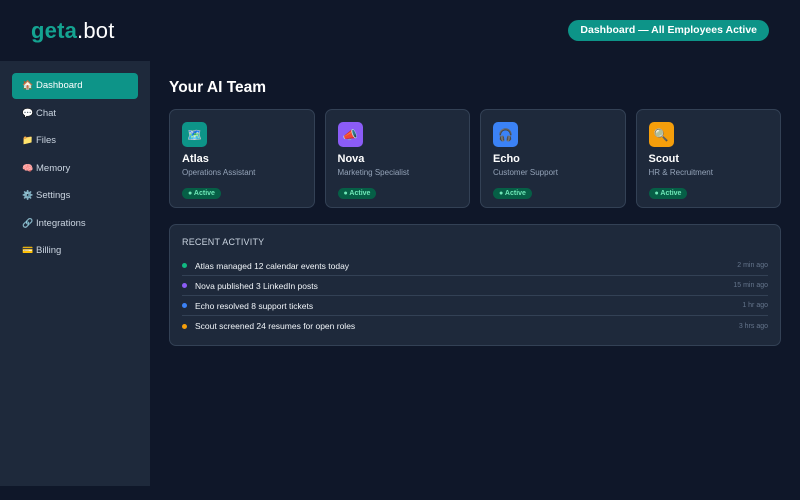 The image size is (800, 500). What do you see at coordinates (28, 222) in the screenshot?
I see `link-icon: 🔗` at bounding box center [28, 222].